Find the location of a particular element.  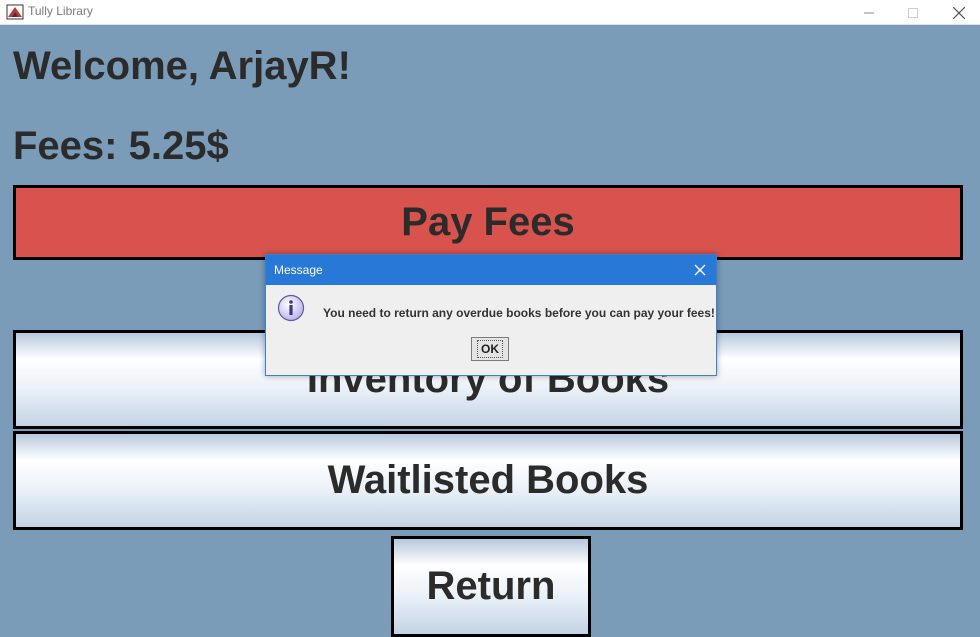

pay-fees-button: Pay Fees is located at coordinates (488, 222).